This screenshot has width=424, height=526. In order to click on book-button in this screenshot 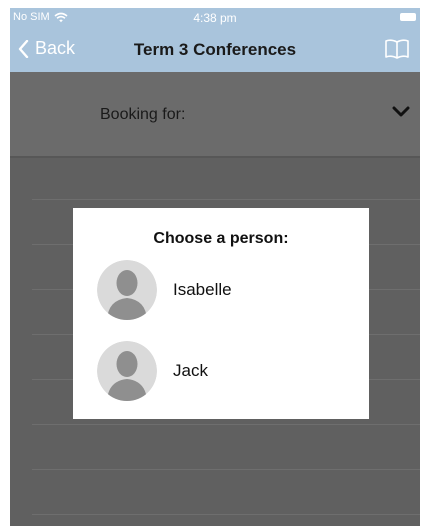, I will do `click(397, 51)`.